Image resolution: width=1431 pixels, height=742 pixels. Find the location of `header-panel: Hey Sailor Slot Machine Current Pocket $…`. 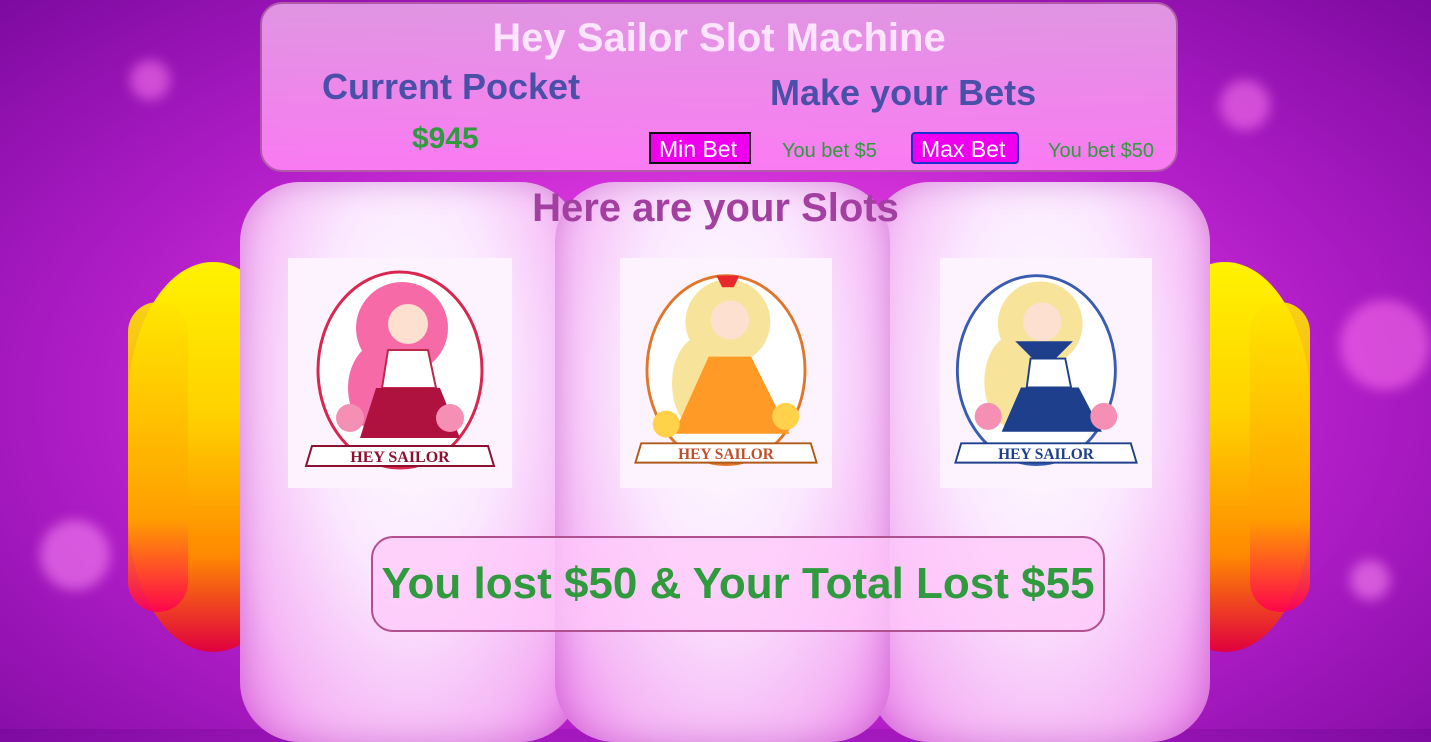

header-panel: Hey Sailor Slot Machine Current Pocket $… is located at coordinates (719, 87).